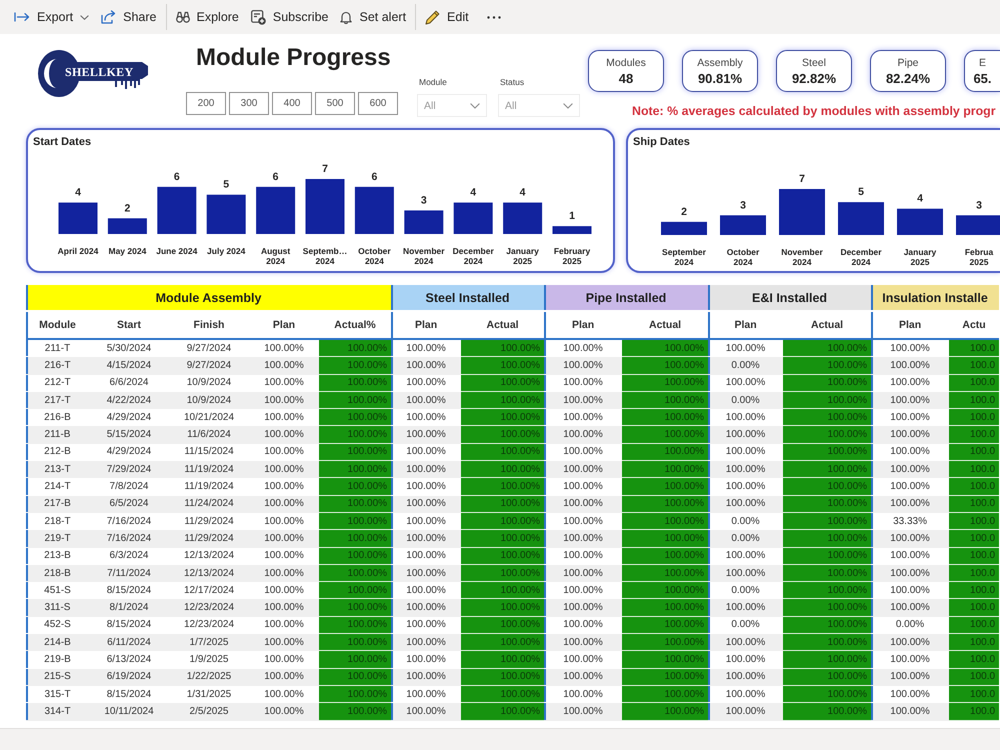  What do you see at coordinates (209, 677) in the screenshot?
I see `table-cell: 1/22/2025` at bounding box center [209, 677].